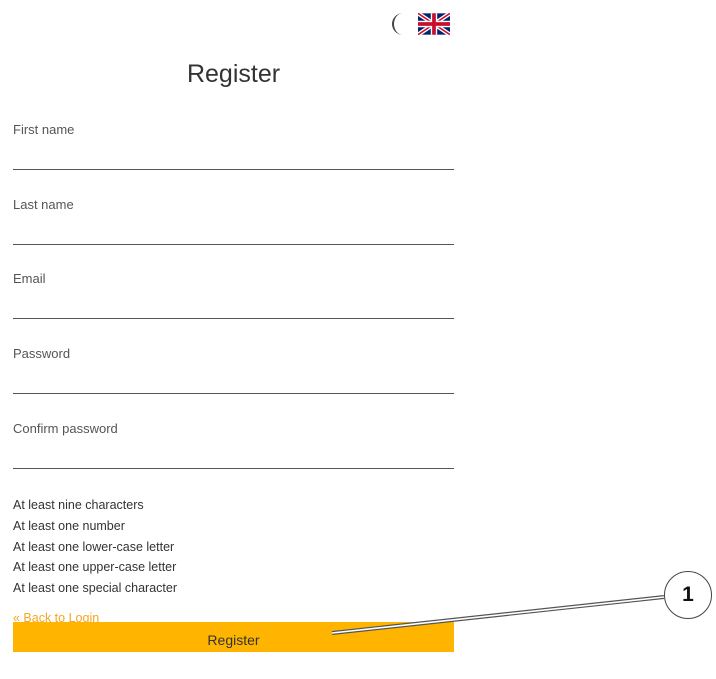 The height and width of the screenshot is (679, 716). Describe the element at coordinates (399, 24) in the screenshot. I see `moon-icon` at that location.